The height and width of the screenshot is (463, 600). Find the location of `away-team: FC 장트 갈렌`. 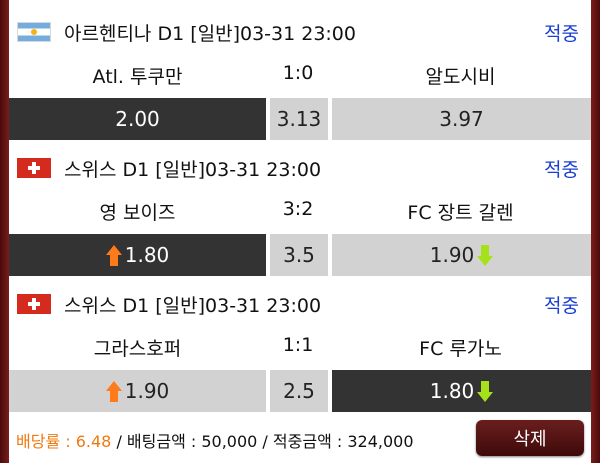

away-team: FC 장트 갈렌 is located at coordinates (460, 213).